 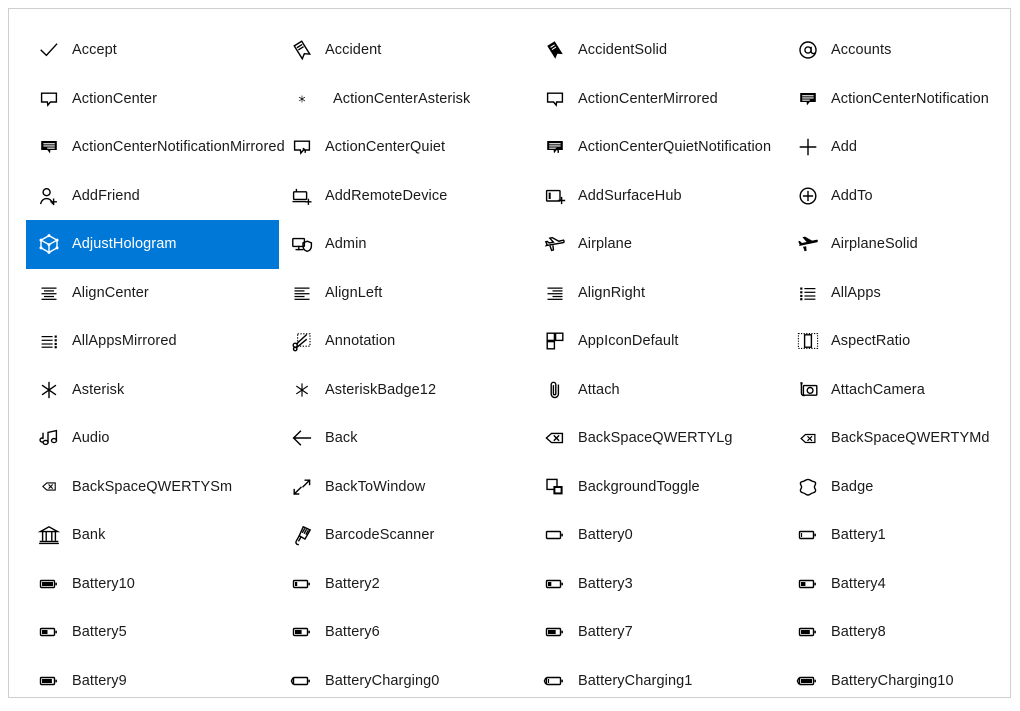 What do you see at coordinates (897, 341) in the screenshot?
I see `icon-item-aspectratio: AspectRatio` at bounding box center [897, 341].